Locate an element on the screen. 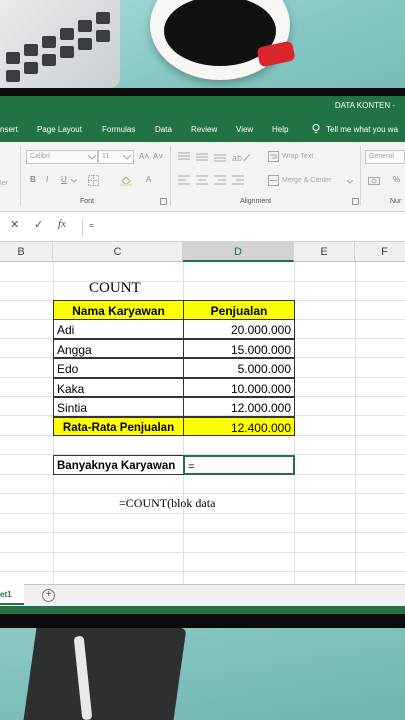 This screenshot has width=405, height=720. tab-insert: nsert is located at coordinates (9, 129).